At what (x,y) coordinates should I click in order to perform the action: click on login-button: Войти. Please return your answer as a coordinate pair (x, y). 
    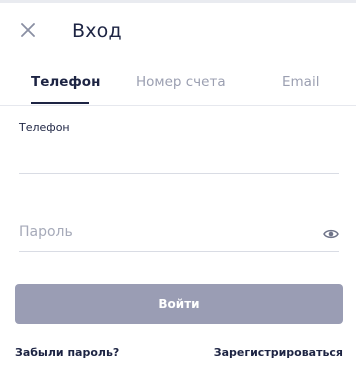
    Looking at the image, I should click on (179, 304).